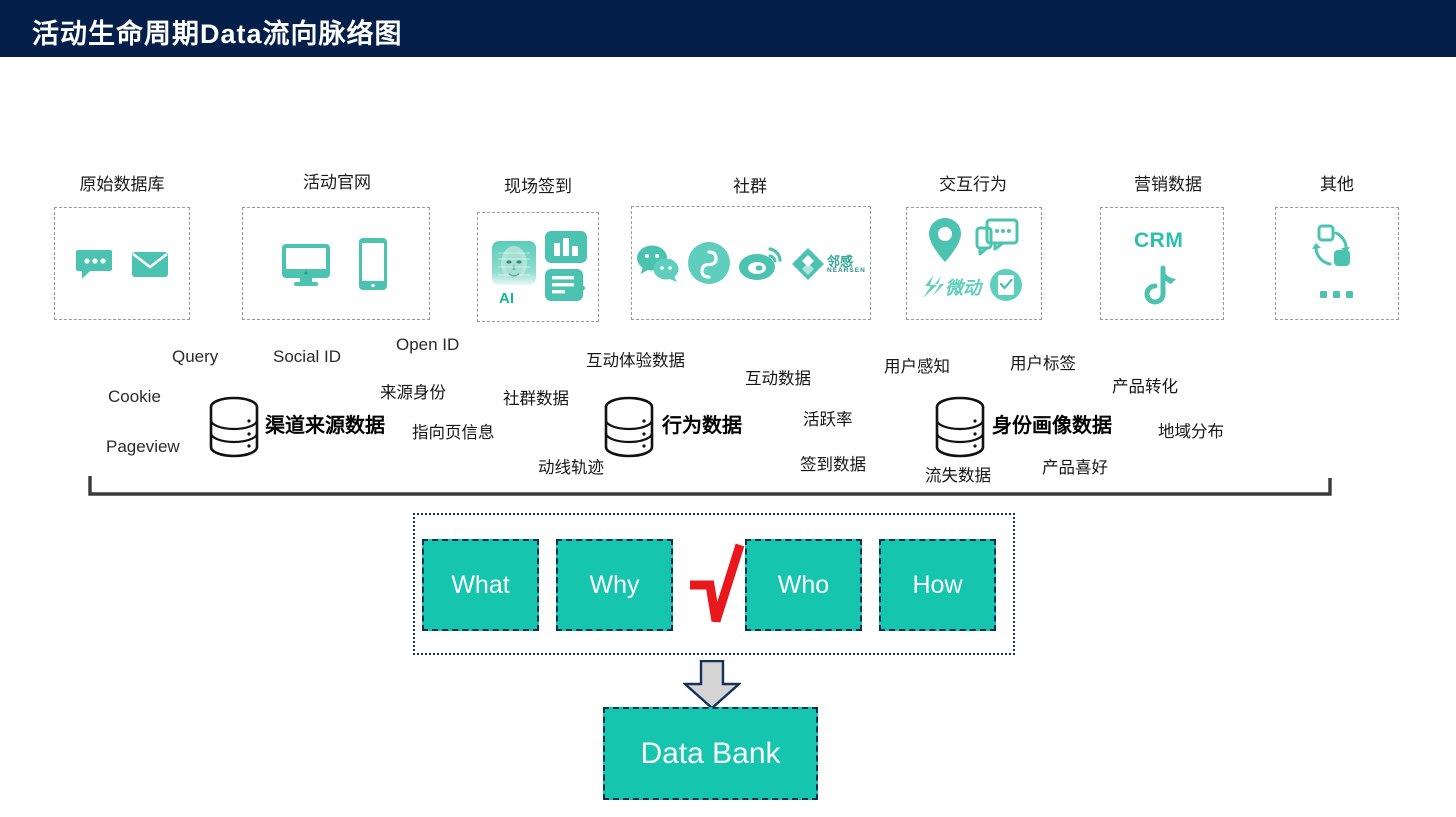  I want to click on summary-bracket, so click(710, 486).